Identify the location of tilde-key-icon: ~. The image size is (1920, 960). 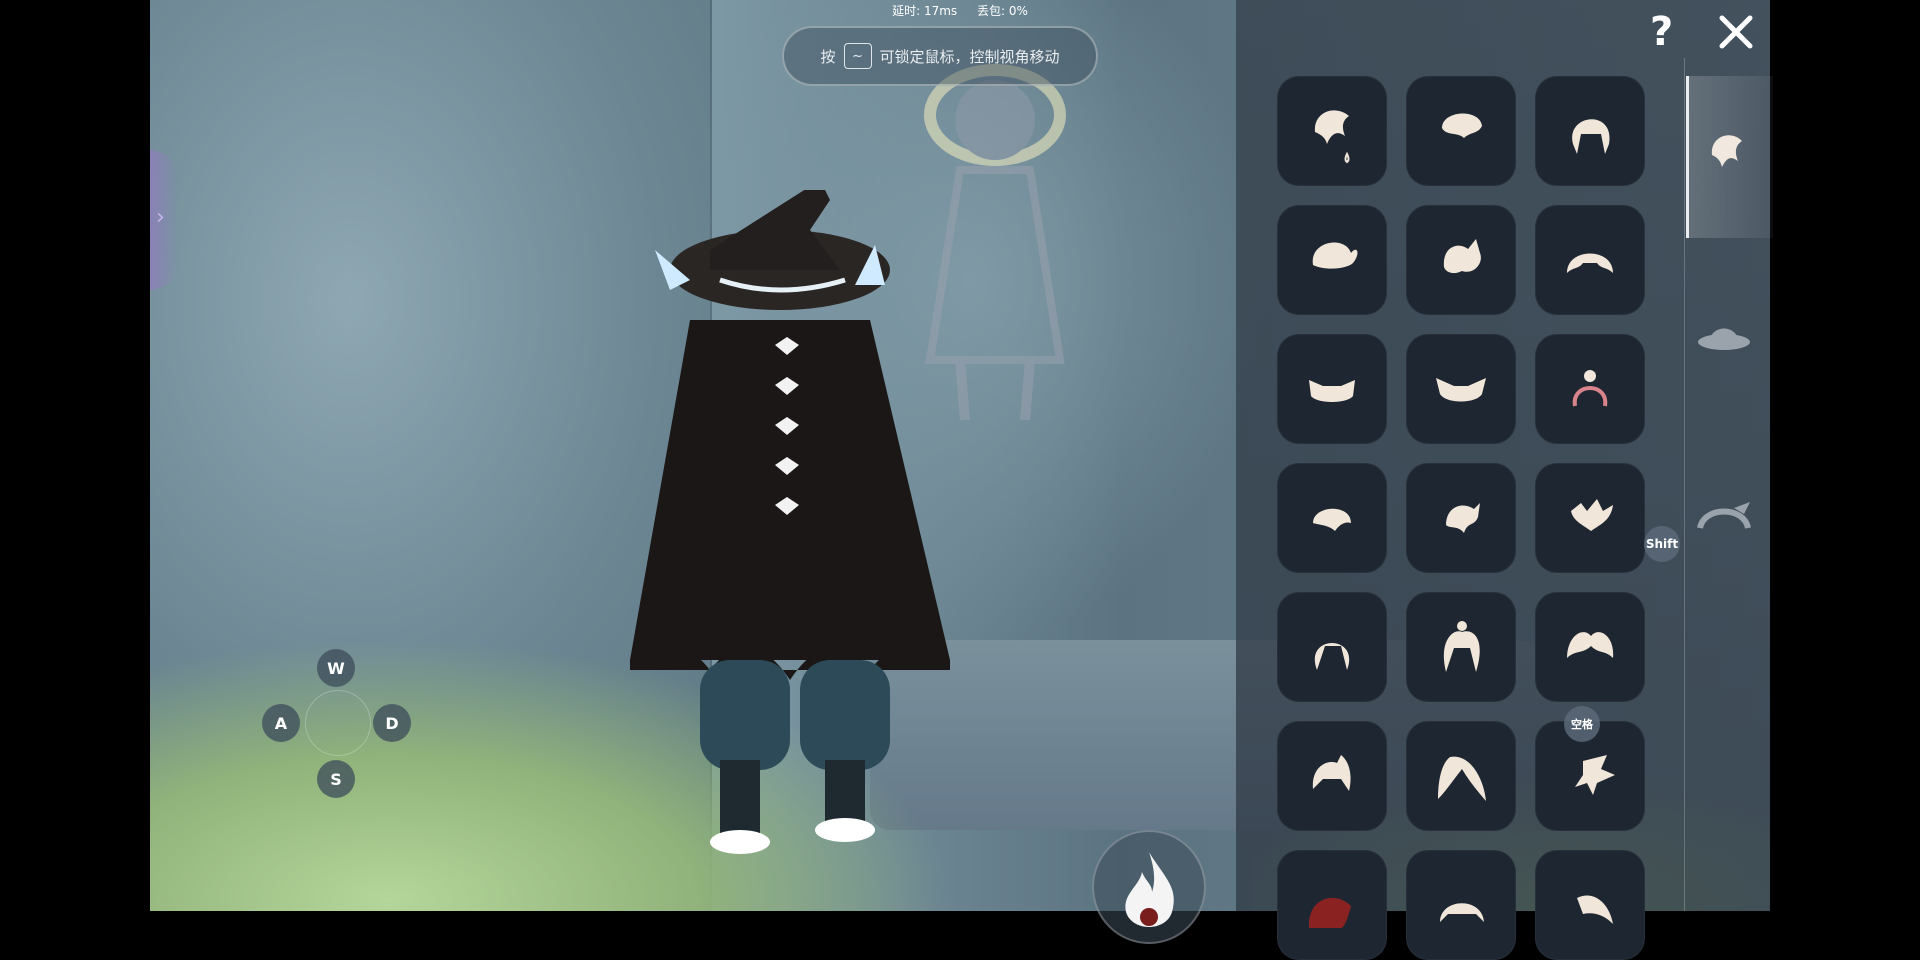
(857, 56).